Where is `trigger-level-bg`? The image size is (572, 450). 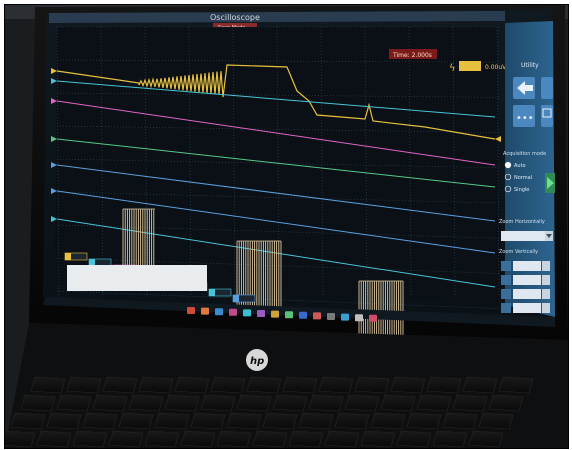 trigger-level-bg is located at coordinates (470, 66).